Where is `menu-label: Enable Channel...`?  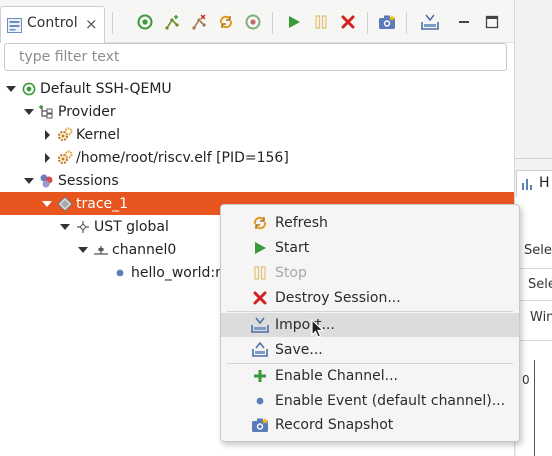 menu-label: Enable Channel... is located at coordinates (336, 376).